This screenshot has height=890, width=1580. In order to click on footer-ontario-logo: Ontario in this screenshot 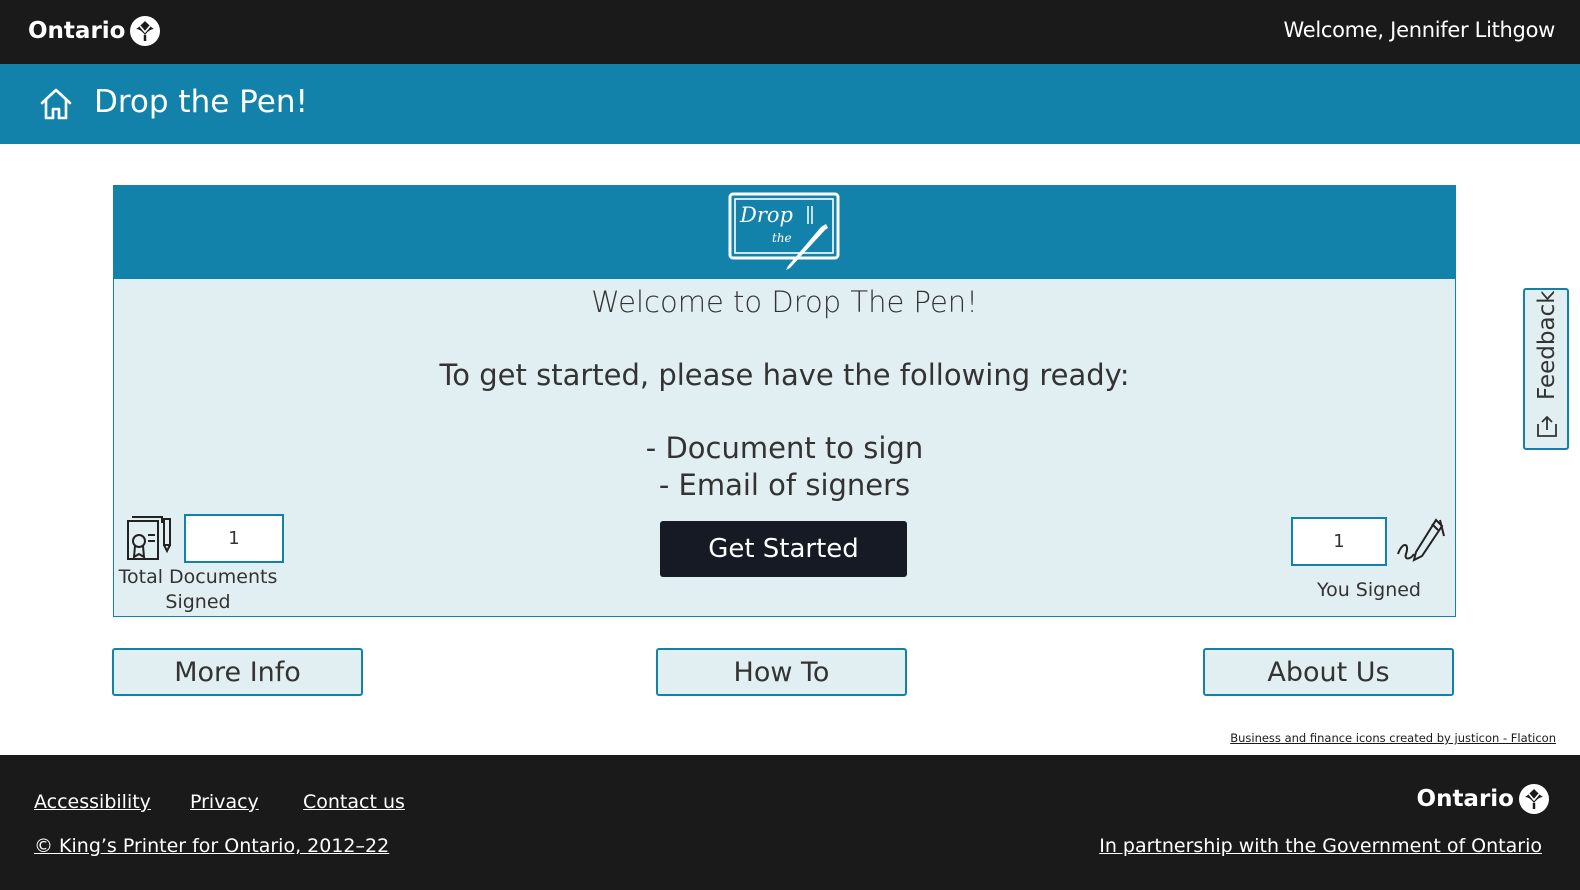, I will do `click(1483, 799)`.